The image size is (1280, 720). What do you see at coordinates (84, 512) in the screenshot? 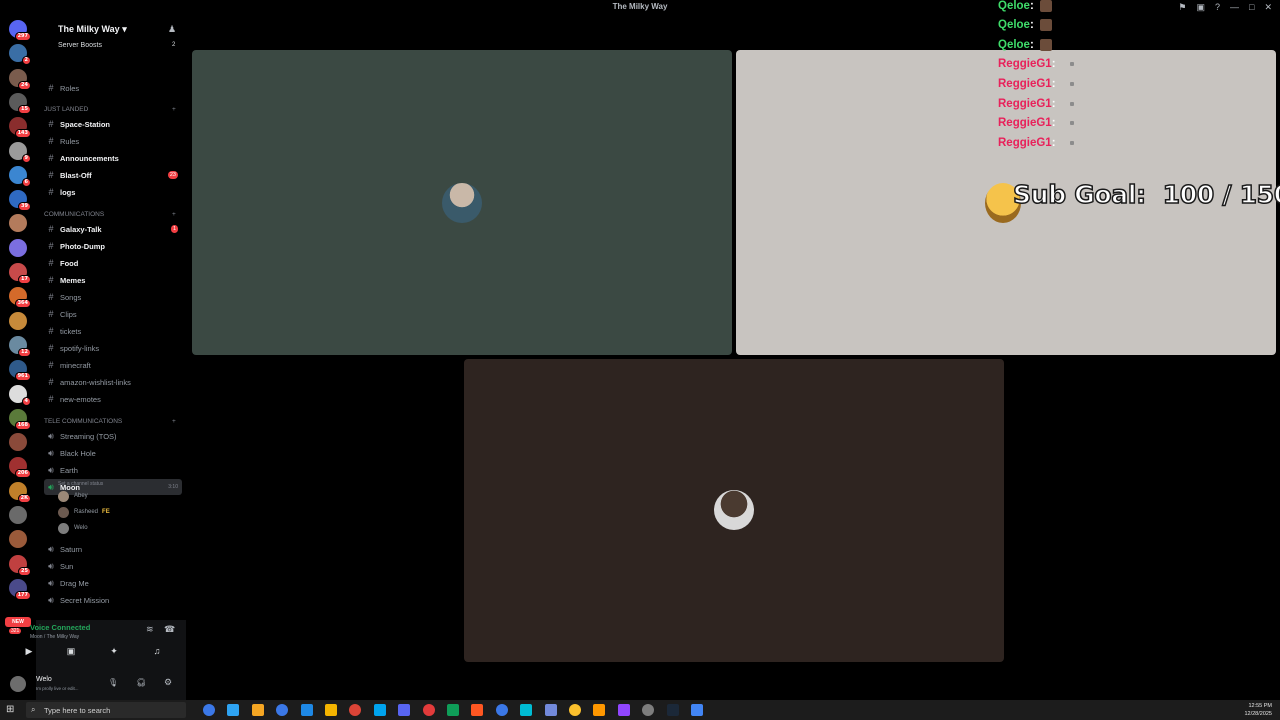
I see `voice-user: Rasheed FE` at bounding box center [84, 512].